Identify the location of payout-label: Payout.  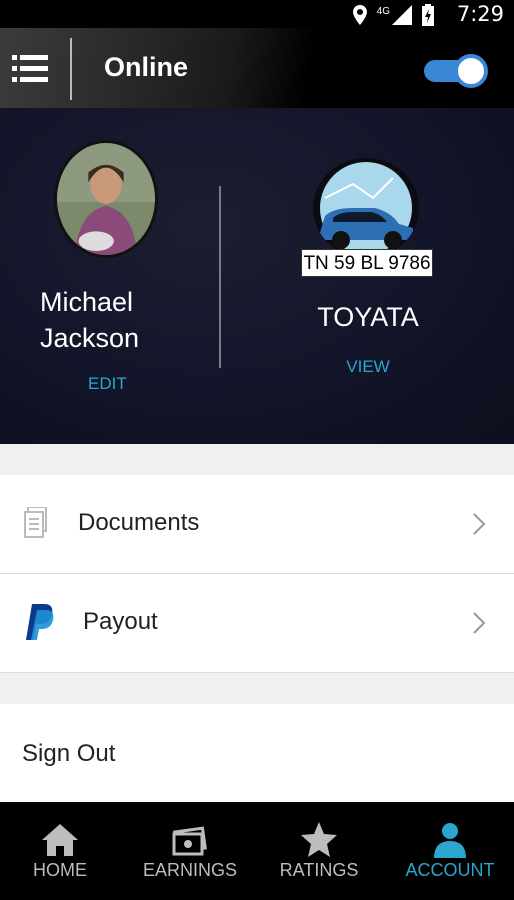
(120, 621).